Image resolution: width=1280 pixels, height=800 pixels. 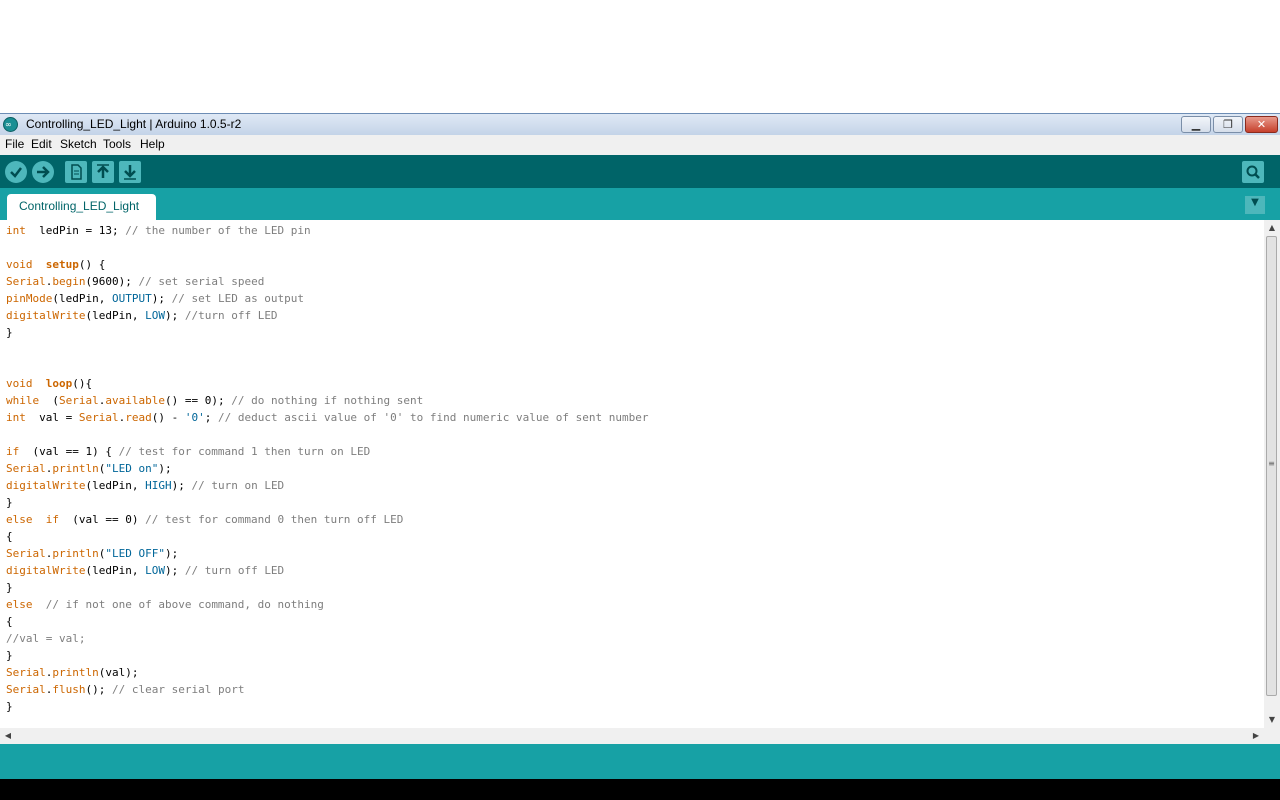 I want to click on scroll-grip-icon: ≡, so click(x=1271, y=463).